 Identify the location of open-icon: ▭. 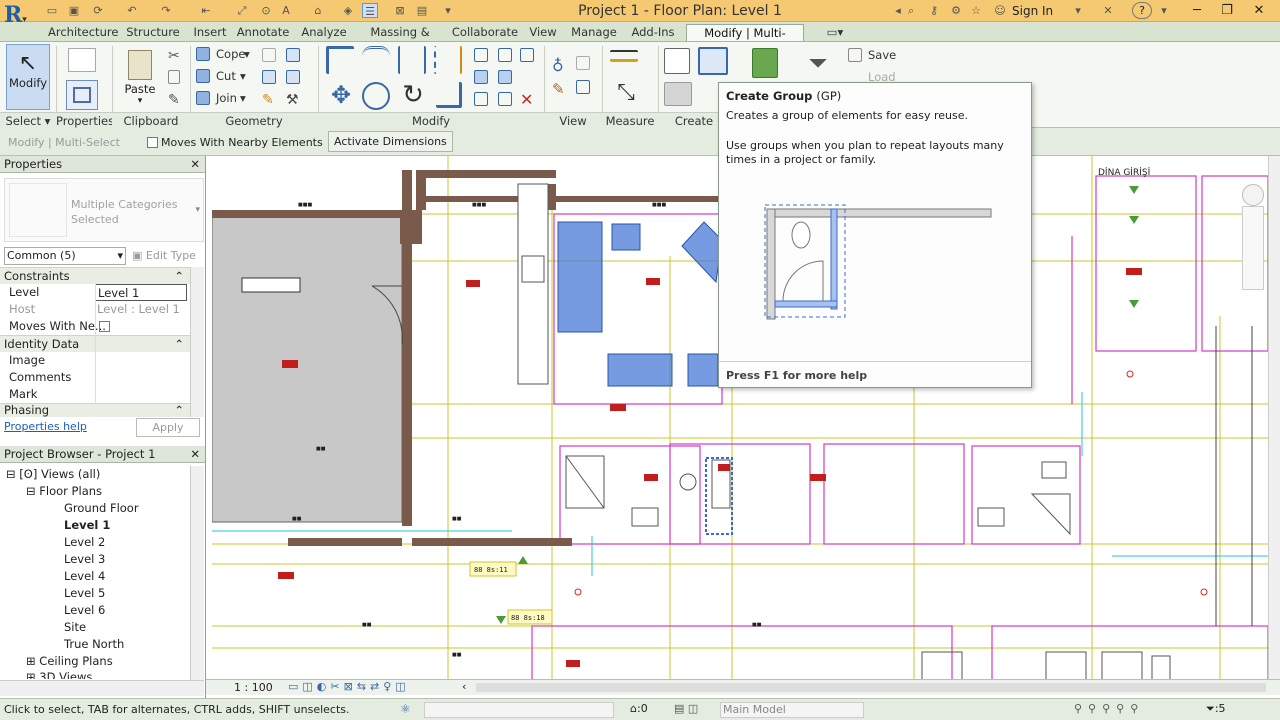
(52, 10).